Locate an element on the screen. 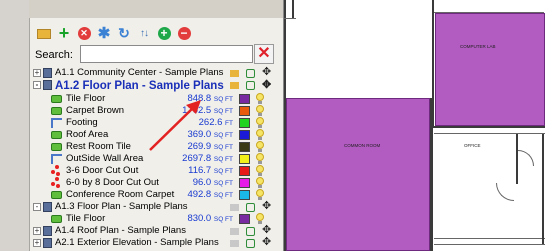 The height and width of the screenshot is (251, 545). refresh-icon: ↻ is located at coordinates (124, 33).